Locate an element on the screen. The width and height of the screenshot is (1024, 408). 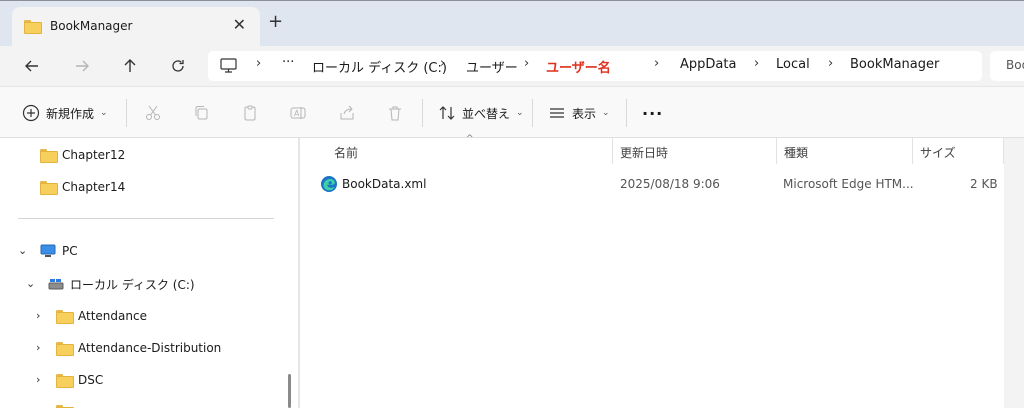
breadcrumb-bookmanager: BookManager is located at coordinates (894, 64).